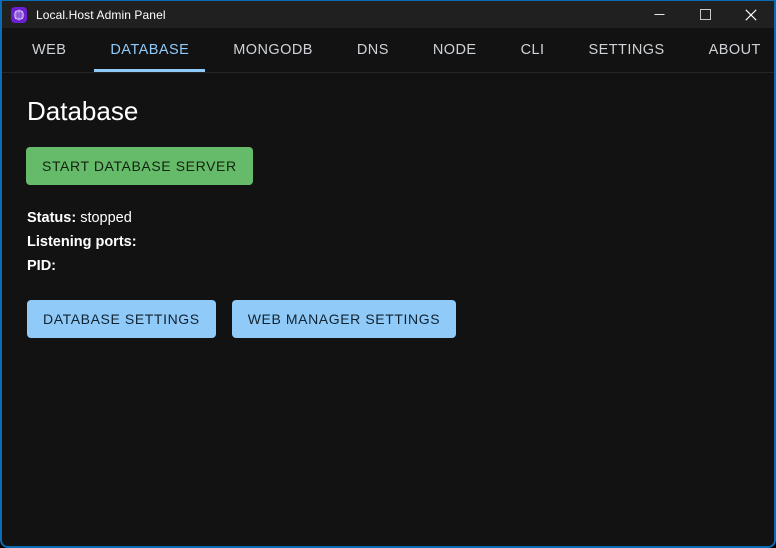  I want to click on globe-icon, so click(19, 14).